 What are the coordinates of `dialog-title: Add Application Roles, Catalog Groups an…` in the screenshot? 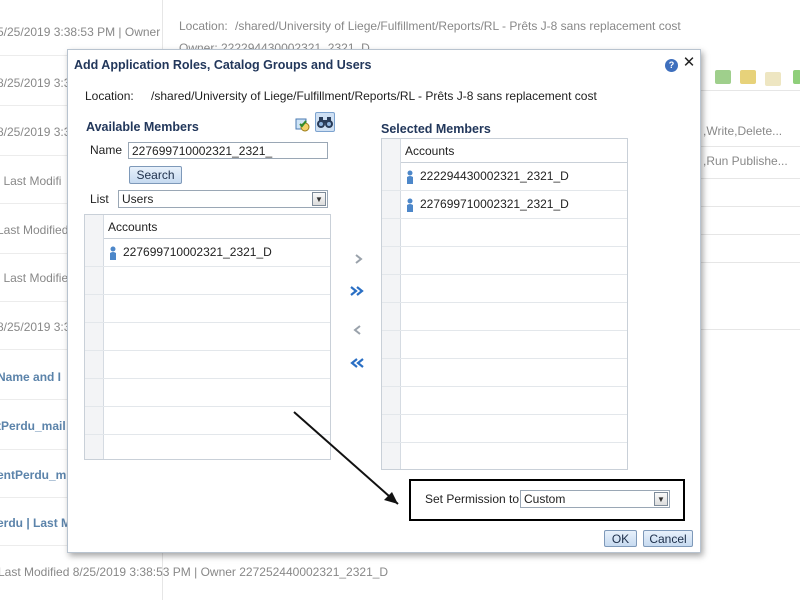 It's located at (223, 65).